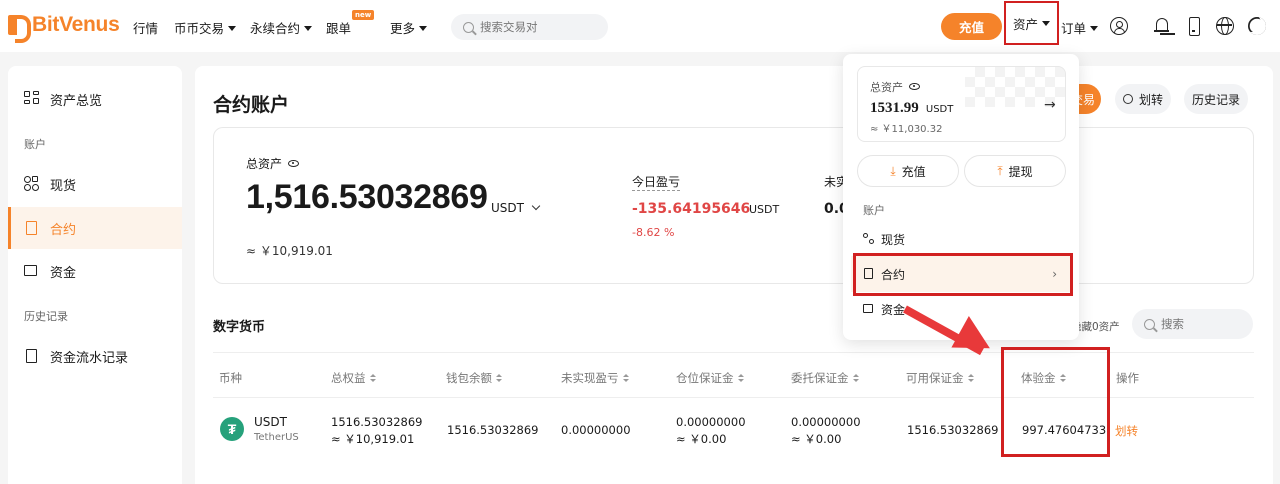  Describe the element at coordinates (35, 144) in the screenshot. I see `sidebar-section-account: 账户` at that location.